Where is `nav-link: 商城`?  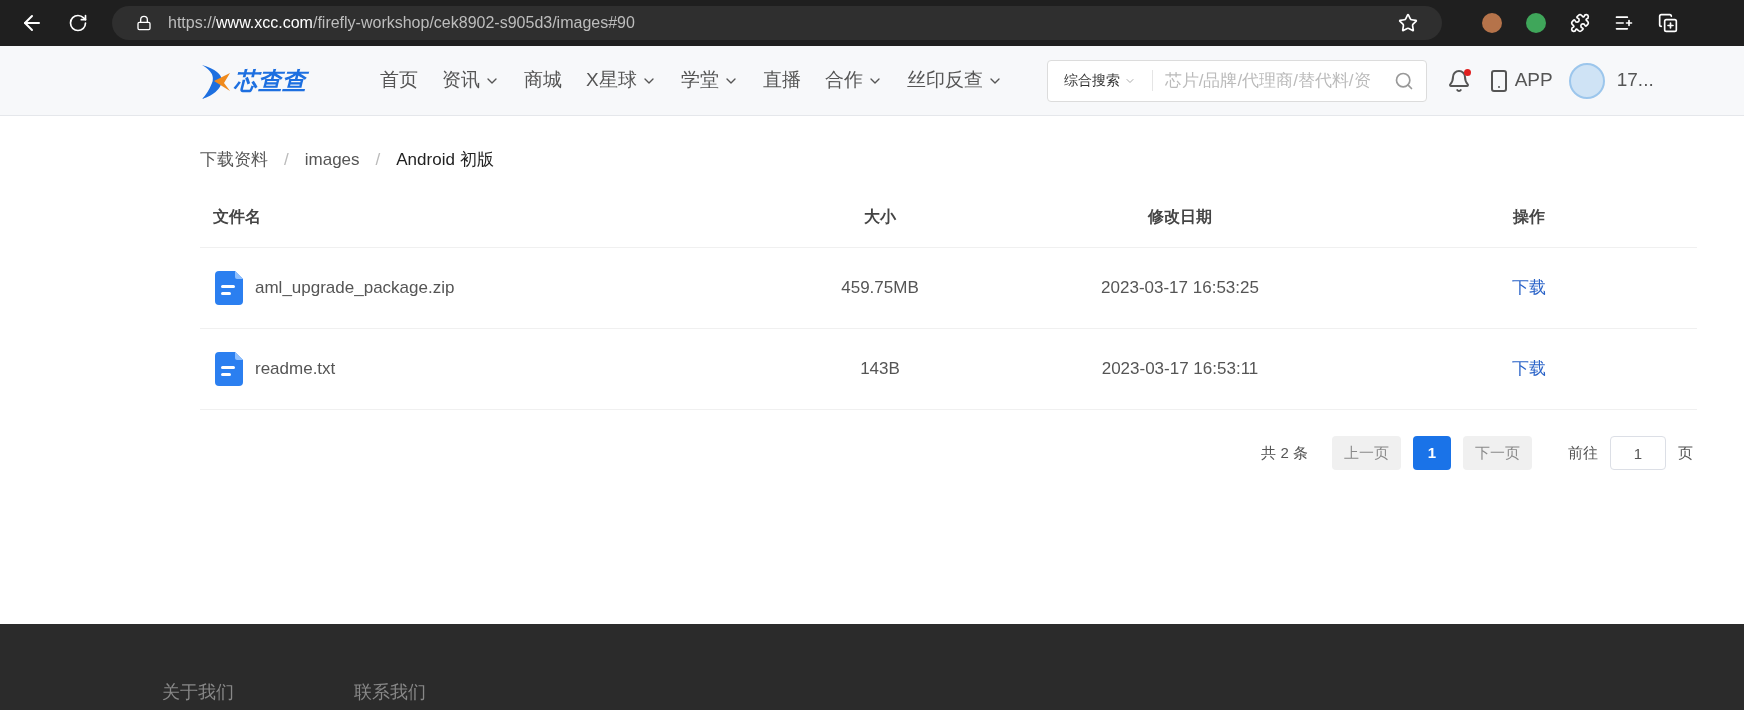 nav-link: 商城 is located at coordinates (543, 80).